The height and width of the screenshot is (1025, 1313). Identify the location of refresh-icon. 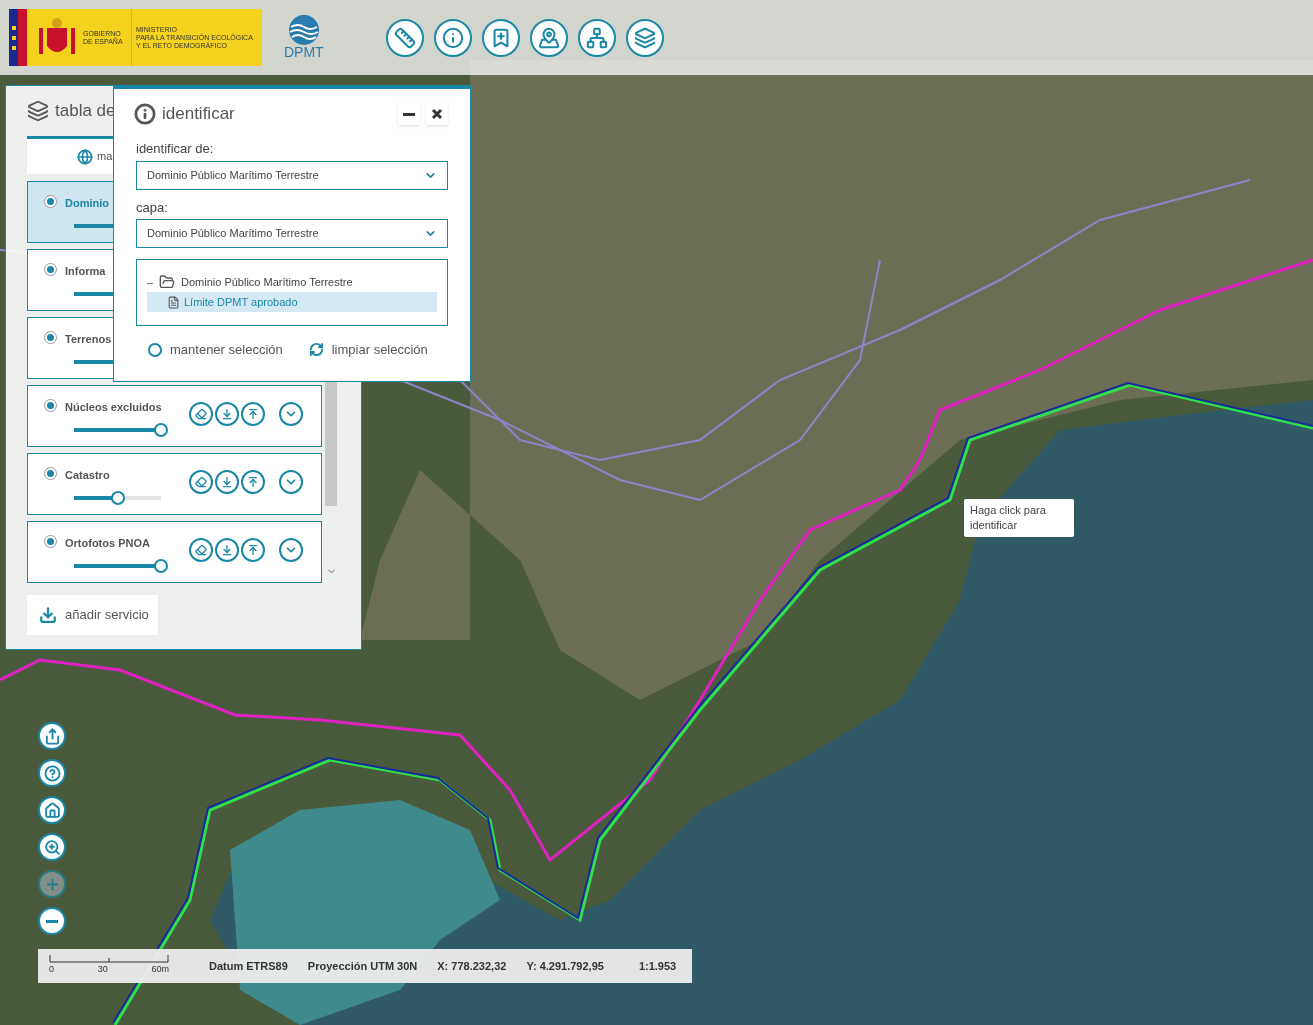
(316, 350).